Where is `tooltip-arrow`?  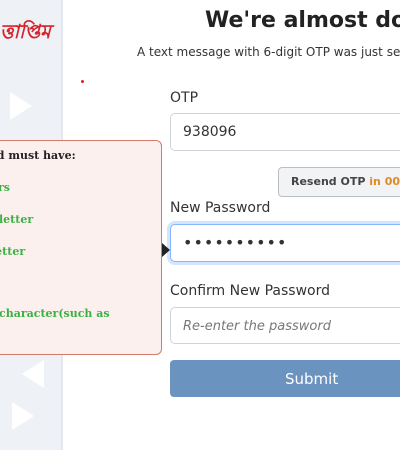 tooltip-arrow is located at coordinates (166, 250).